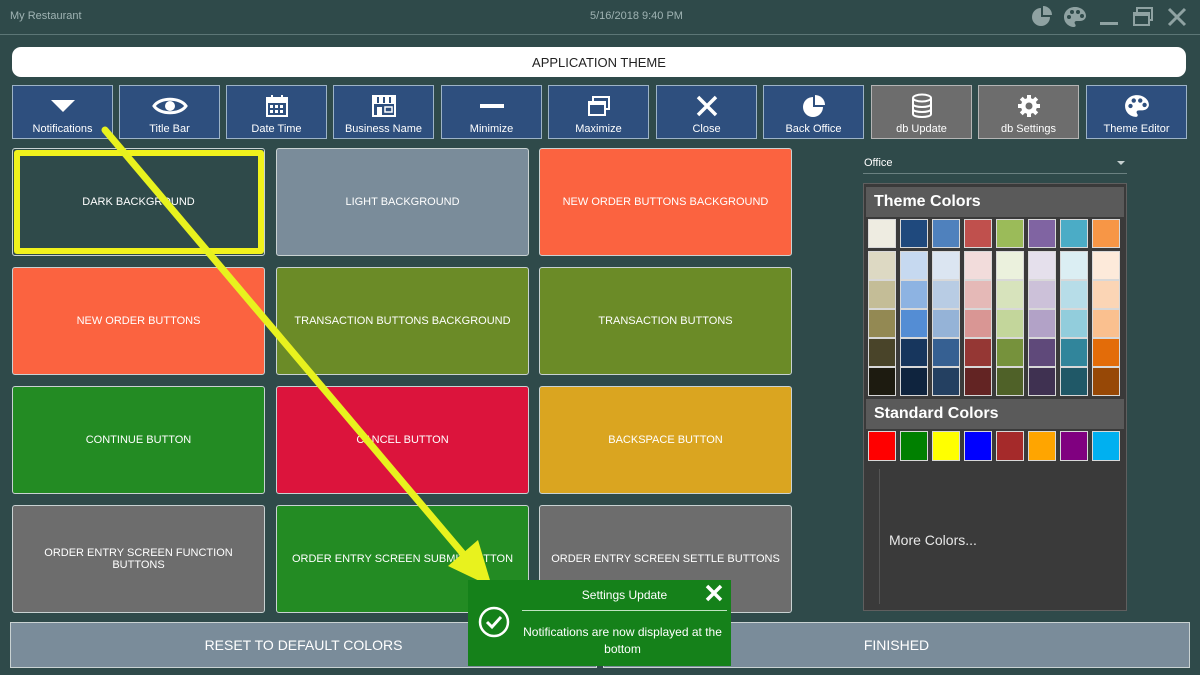 This screenshot has width=1200, height=675. Describe the element at coordinates (921, 129) in the screenshot. I see `db-update-button-label: db Update` at that location.